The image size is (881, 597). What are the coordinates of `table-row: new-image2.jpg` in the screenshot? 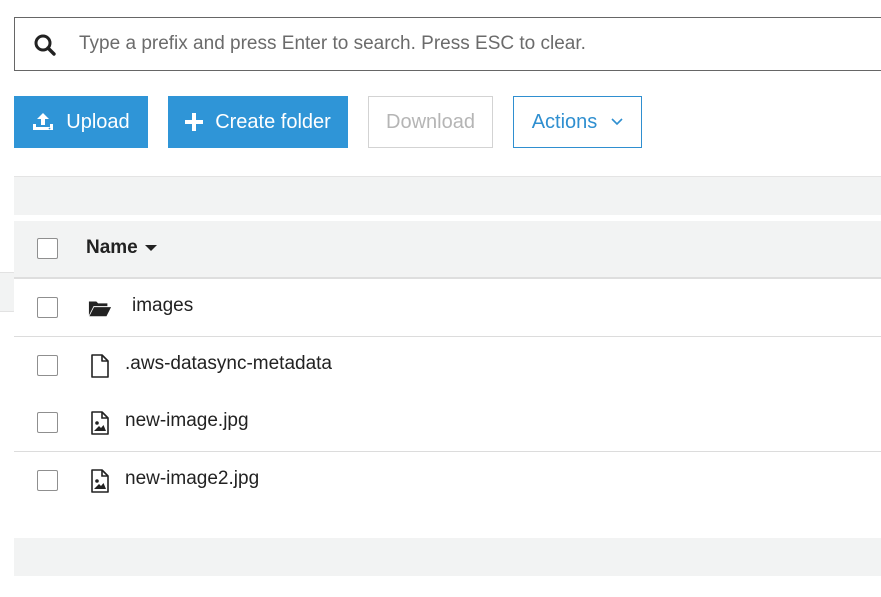 It's located at (447, 481).